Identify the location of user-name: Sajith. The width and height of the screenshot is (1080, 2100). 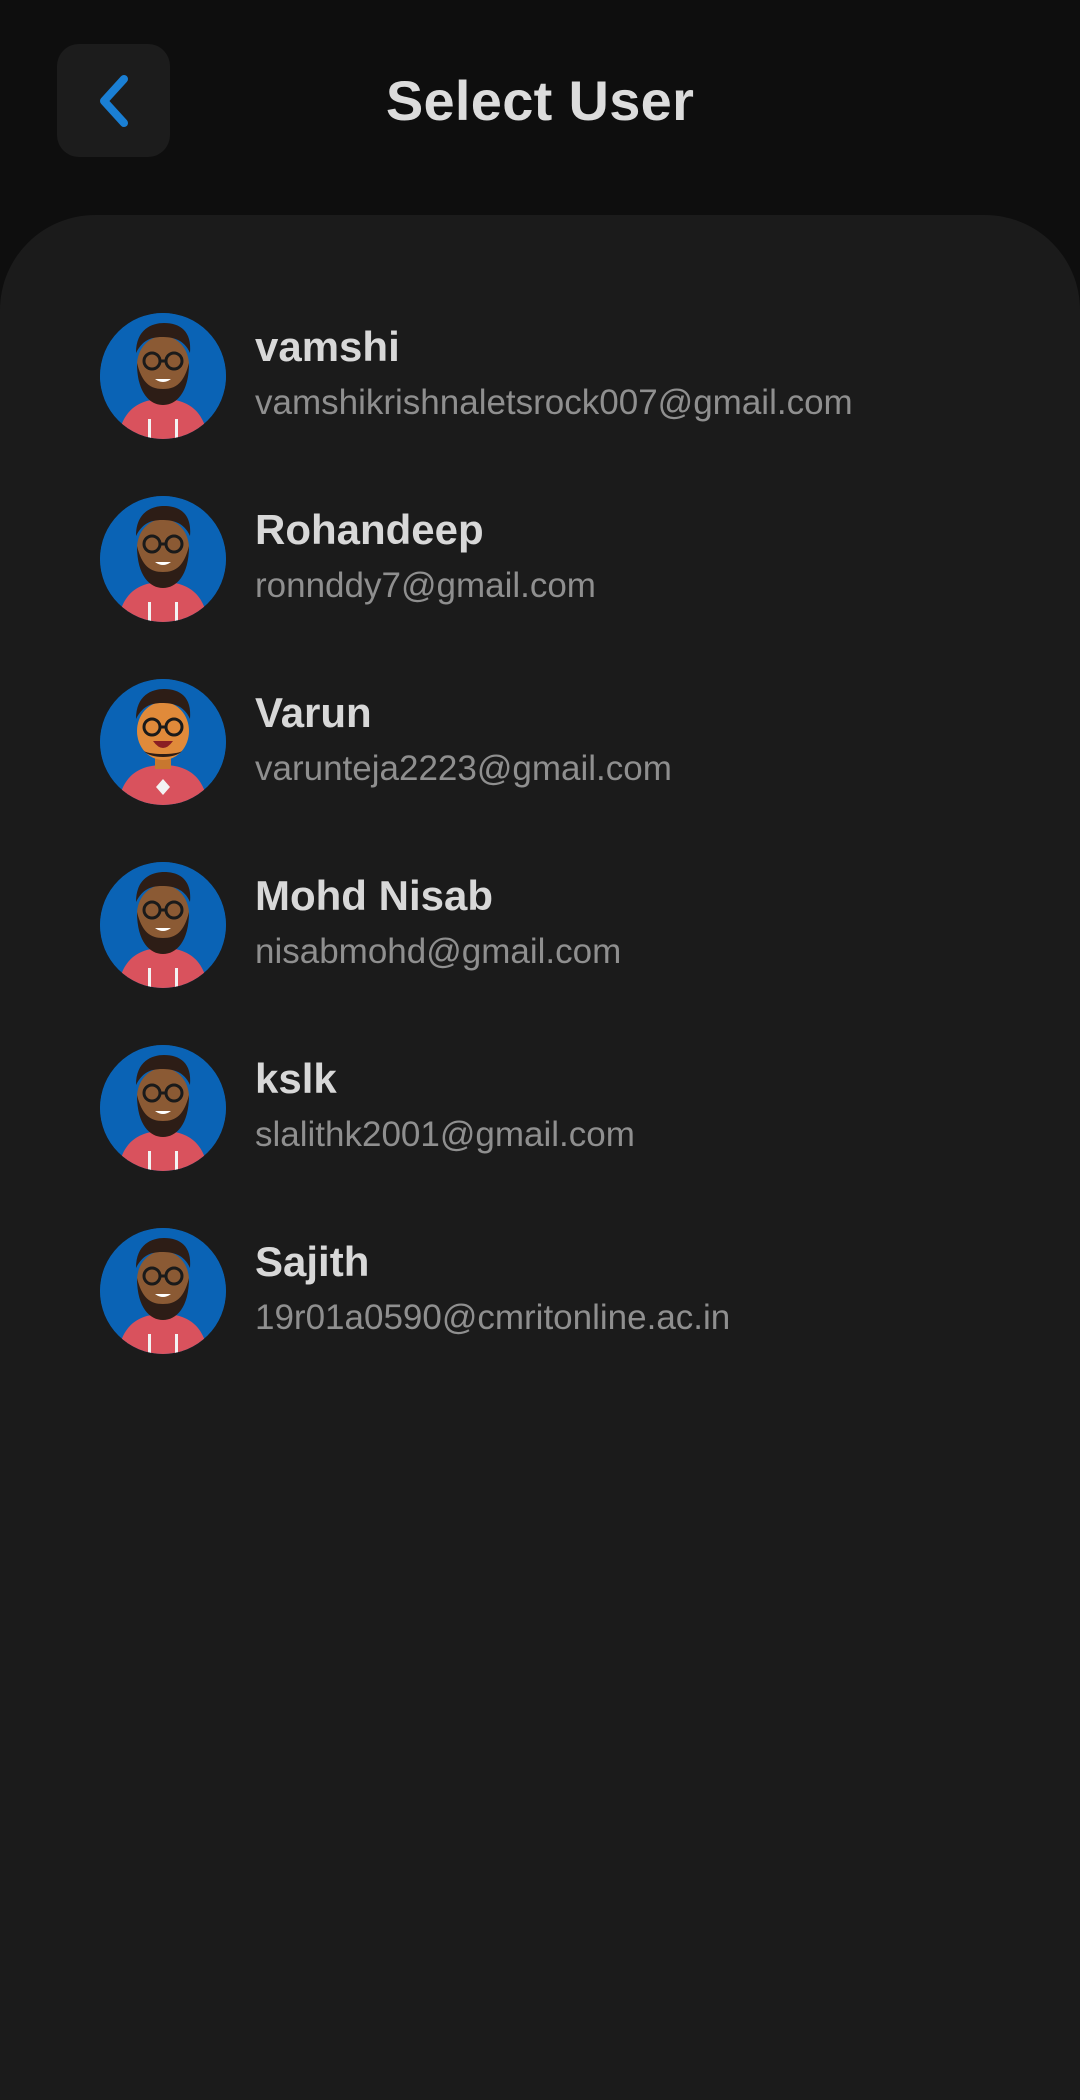
(312, 1261).